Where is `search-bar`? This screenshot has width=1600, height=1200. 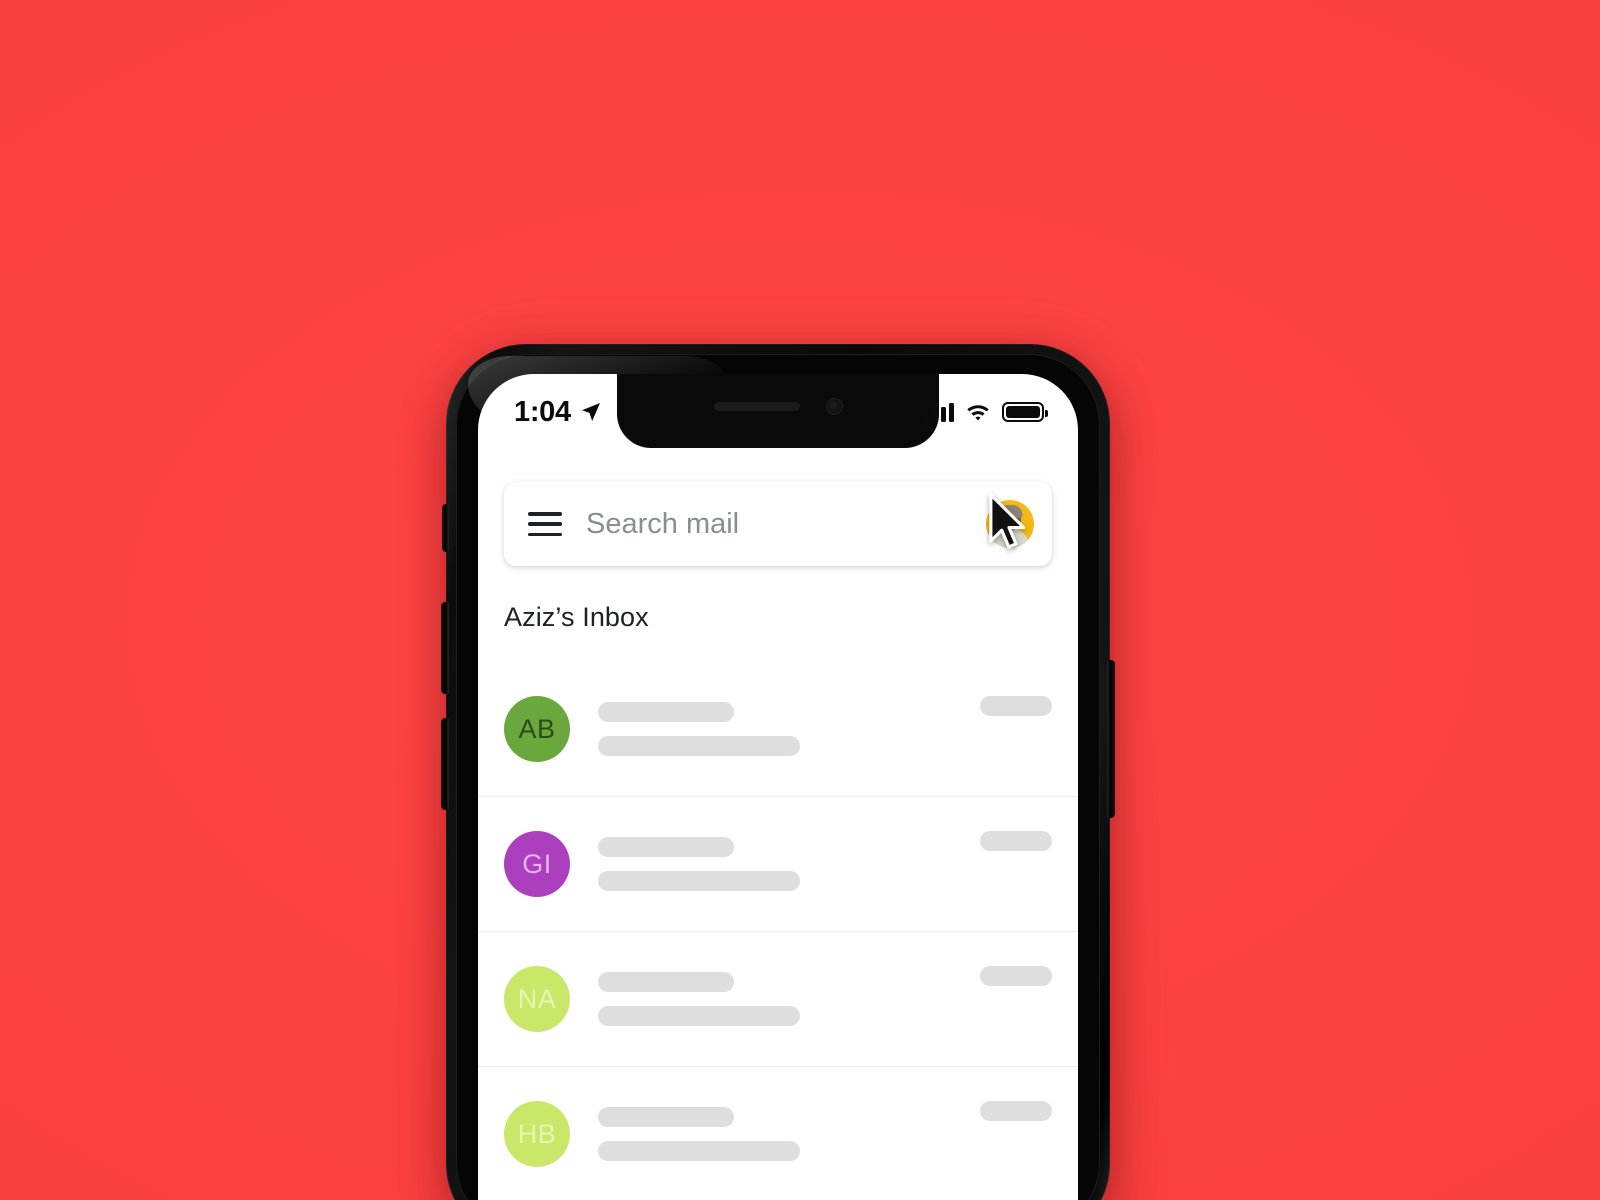
search-bar is located at coordinates (778, 524).